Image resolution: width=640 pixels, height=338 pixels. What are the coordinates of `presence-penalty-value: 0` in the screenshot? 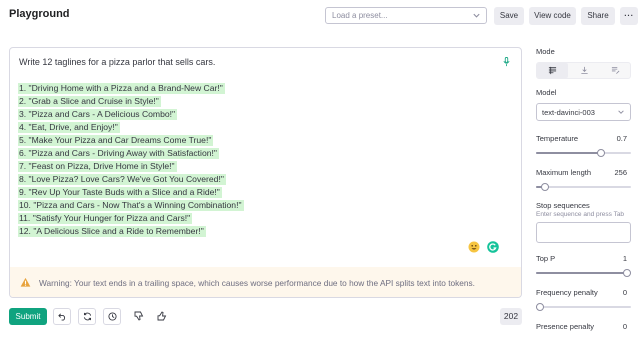 It's located at (624, 326).